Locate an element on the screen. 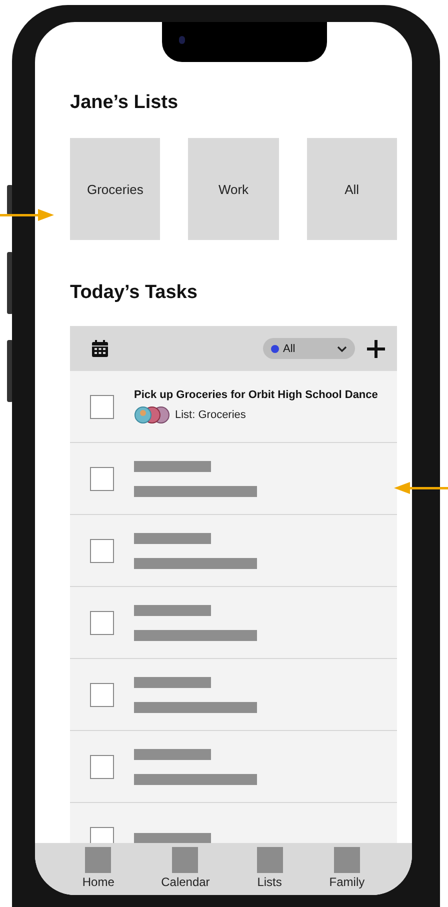  tab-item: Calendar is located at coordinates (185, 869).